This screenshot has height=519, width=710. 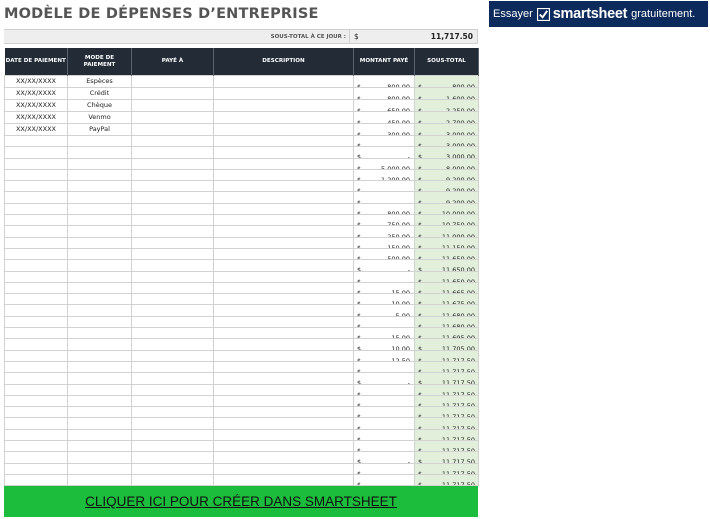 I want to click on cell-amount: $450.00, so click(x=384, y=117).